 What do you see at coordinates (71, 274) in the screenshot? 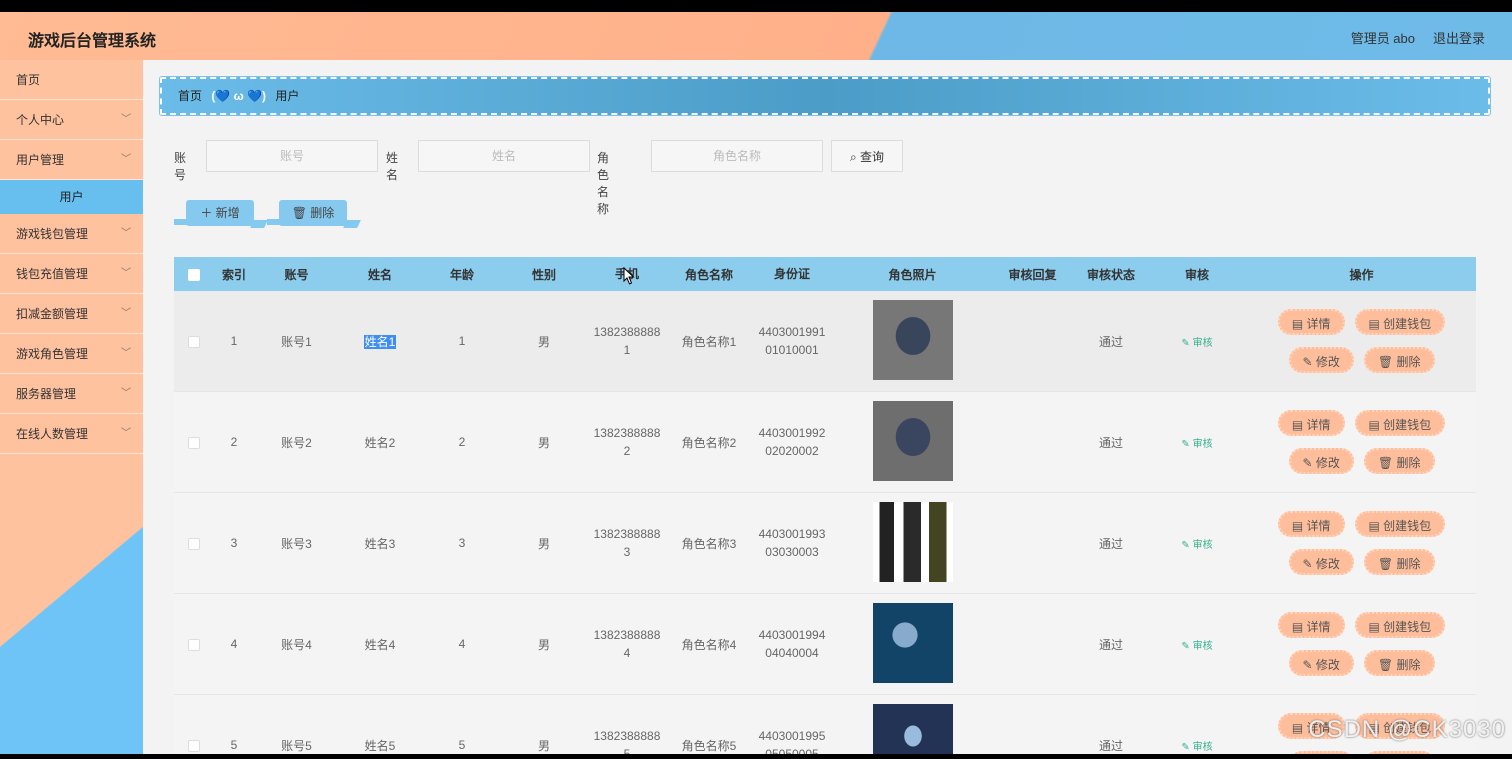
I see `sidebar-item-wallet-recharge: 钱包充值管理 ﹀` at bounding box center [71, 274].